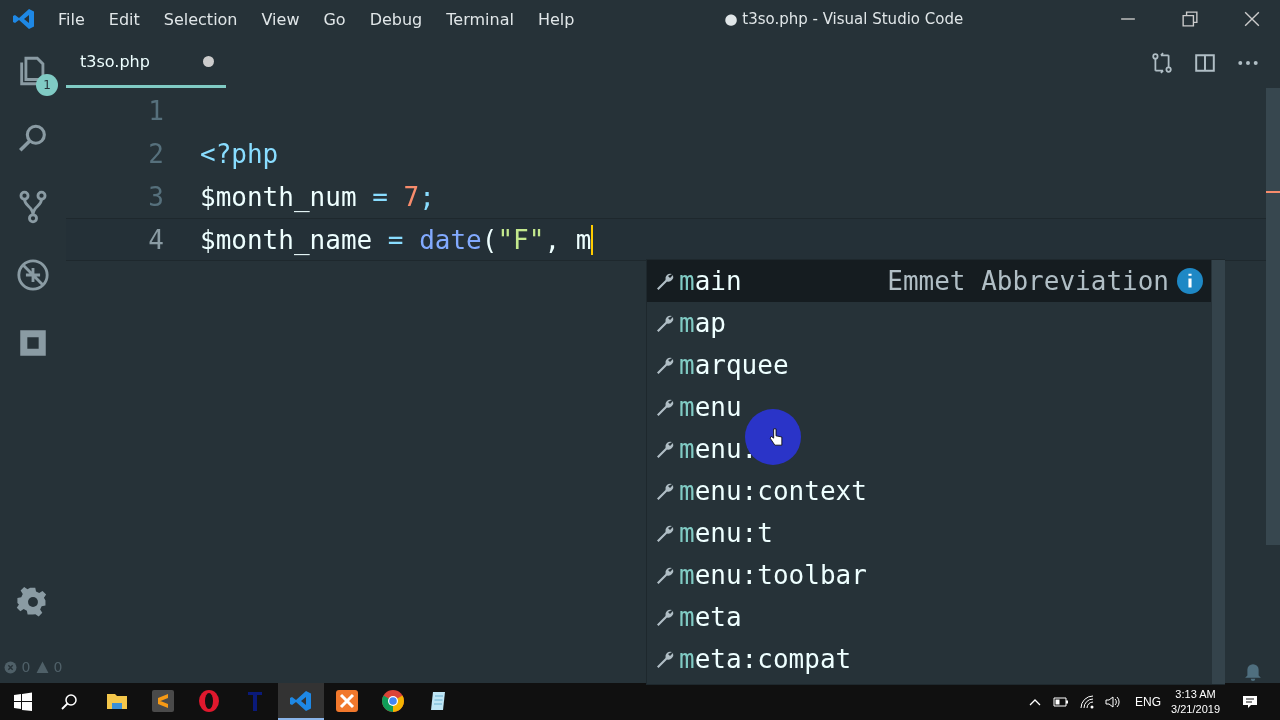 Image resolution: width=1280 pixels, height=720 pixels. Describe the element at coordinates (929, 617) in the screenshot. I see `suggestion-item: meta` at that location.